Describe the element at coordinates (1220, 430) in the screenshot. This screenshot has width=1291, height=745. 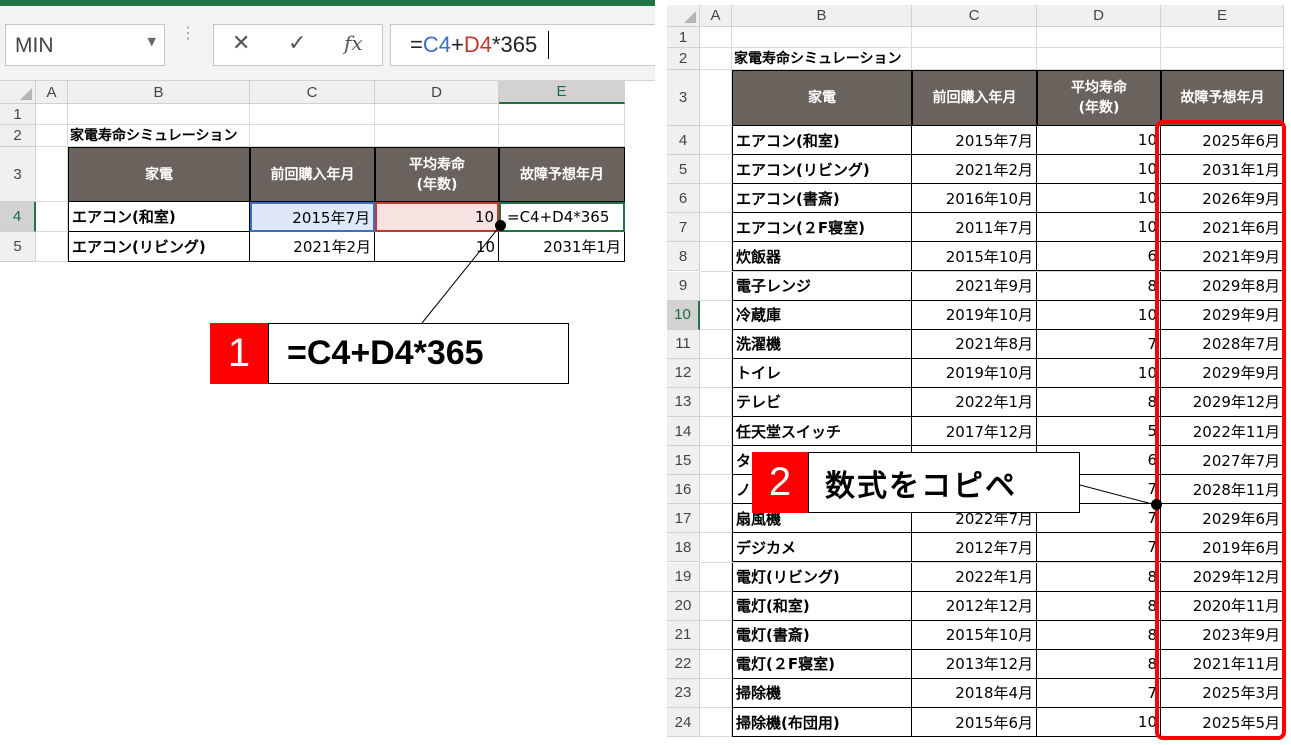
I see `highlight-column-e` at that location.